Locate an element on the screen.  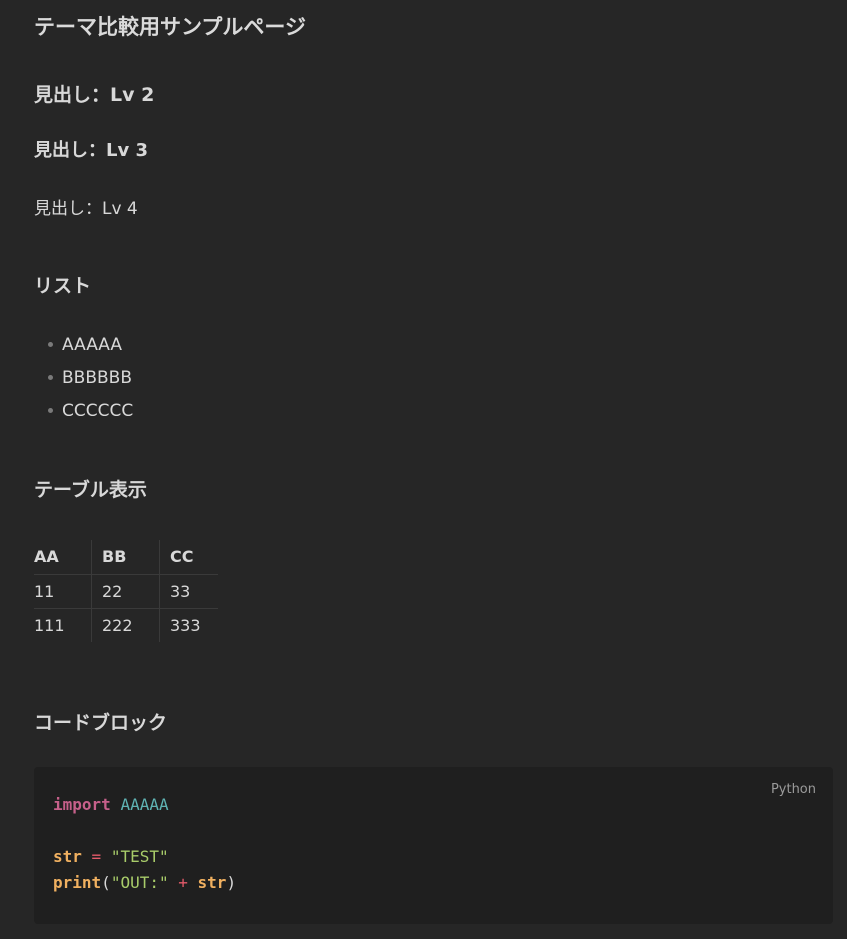
table-cell: 333 is located at coordinates (188, 625).